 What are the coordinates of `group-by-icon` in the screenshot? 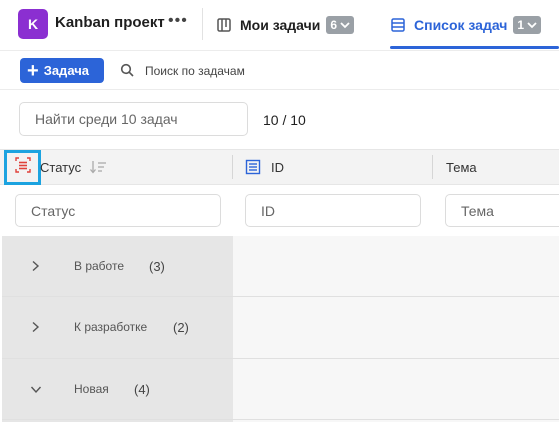 It's located at (23, 167).